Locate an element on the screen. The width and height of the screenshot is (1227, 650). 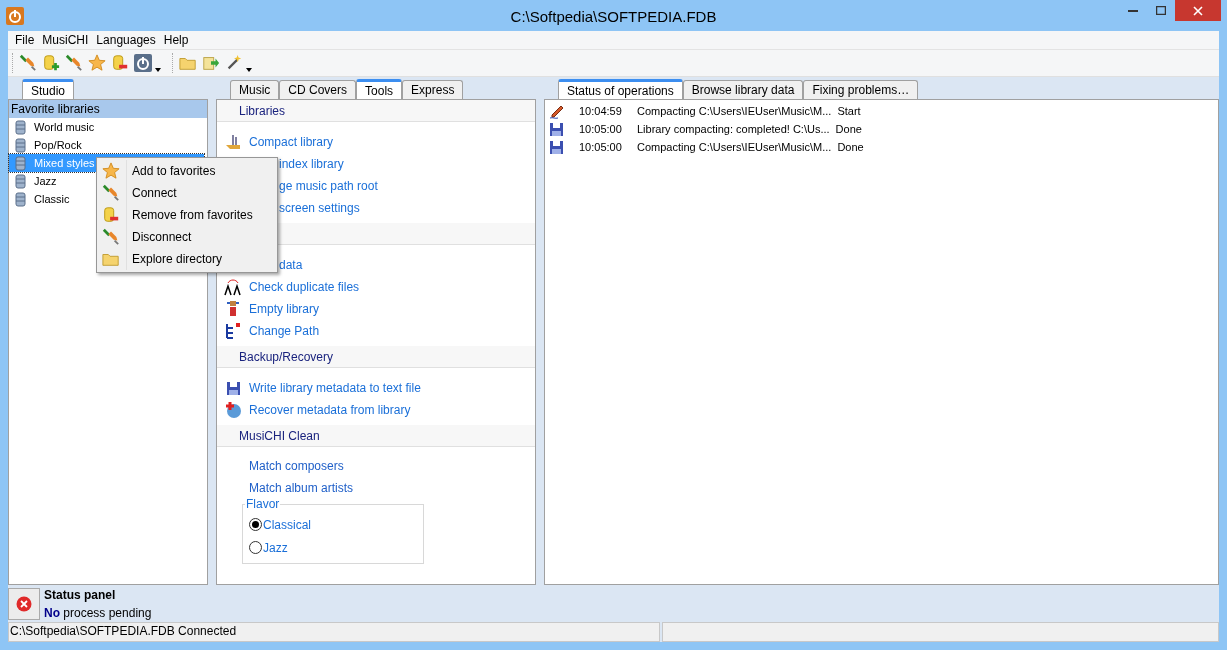
group-legend: Flavor is located at coordinates (263, 504).